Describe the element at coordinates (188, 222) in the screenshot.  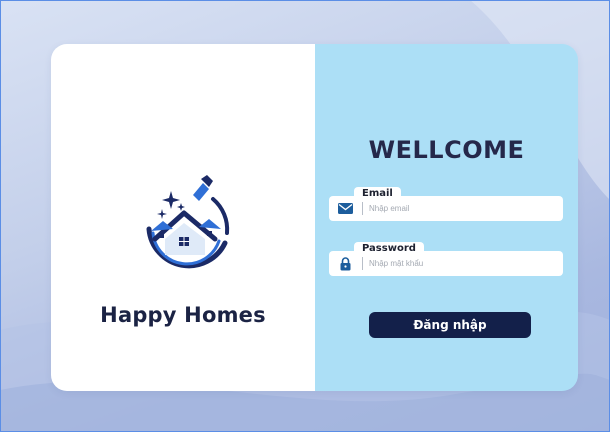
I see `house-cleaning-logo-icon` at that location.